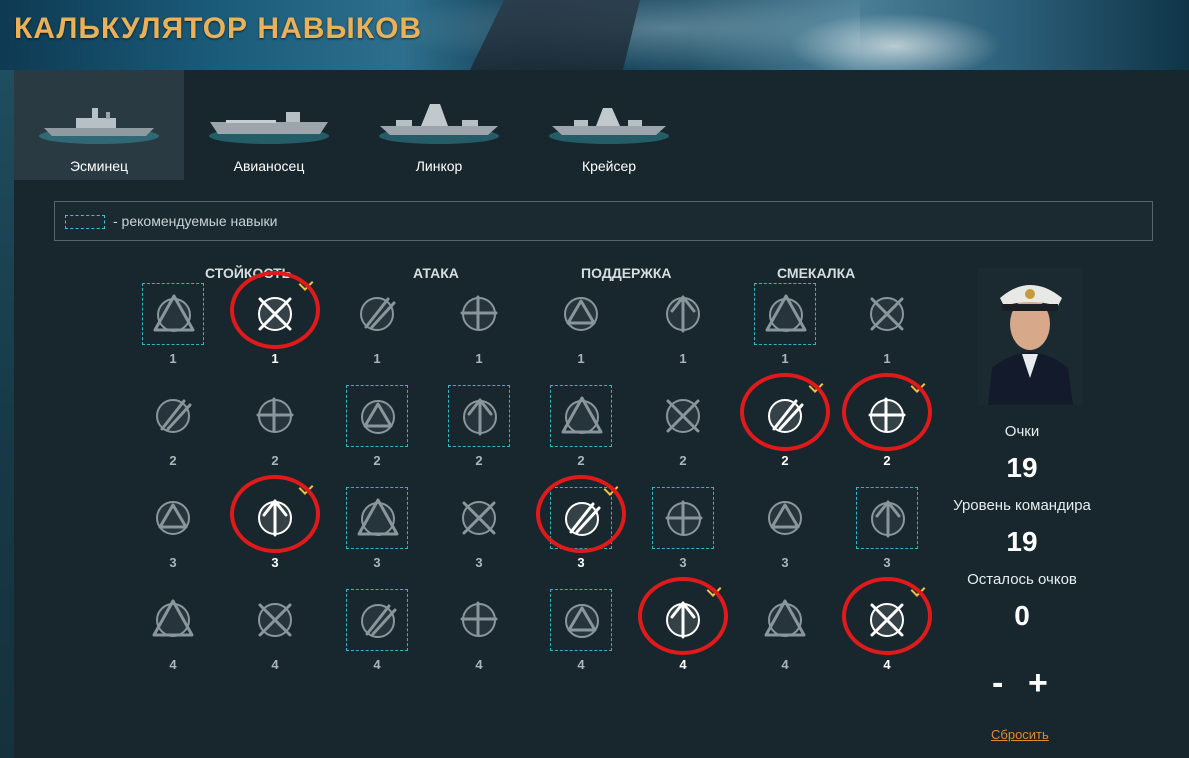 Image resolution: width=1189 pixels, height=758 pixels. I want to click on plane-heal-icon, so click(887, 314).